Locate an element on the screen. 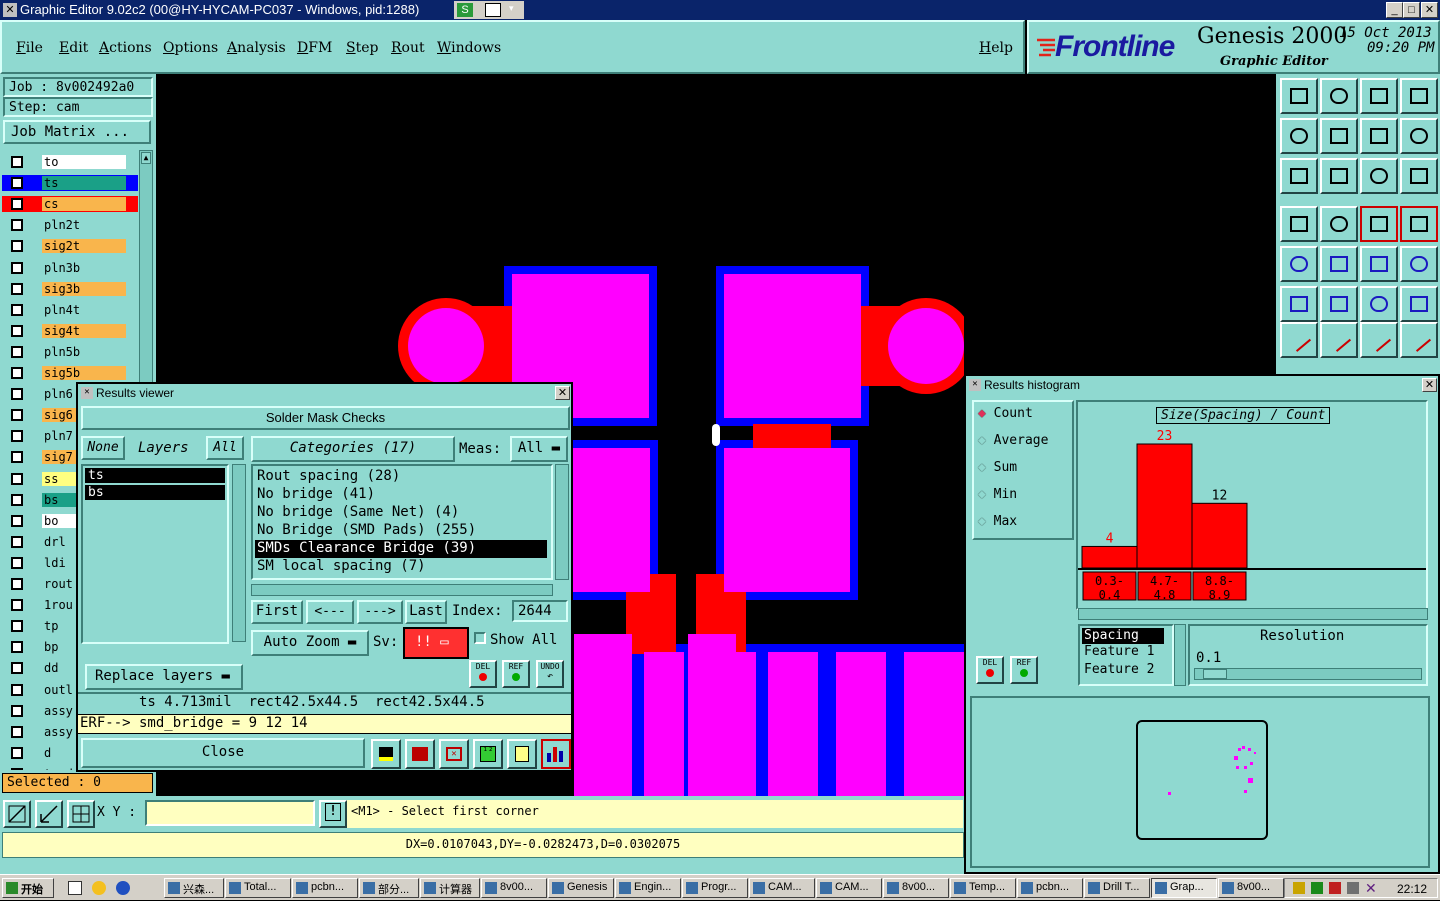  minimize-button: _ is located at coordinates (1394, 10).